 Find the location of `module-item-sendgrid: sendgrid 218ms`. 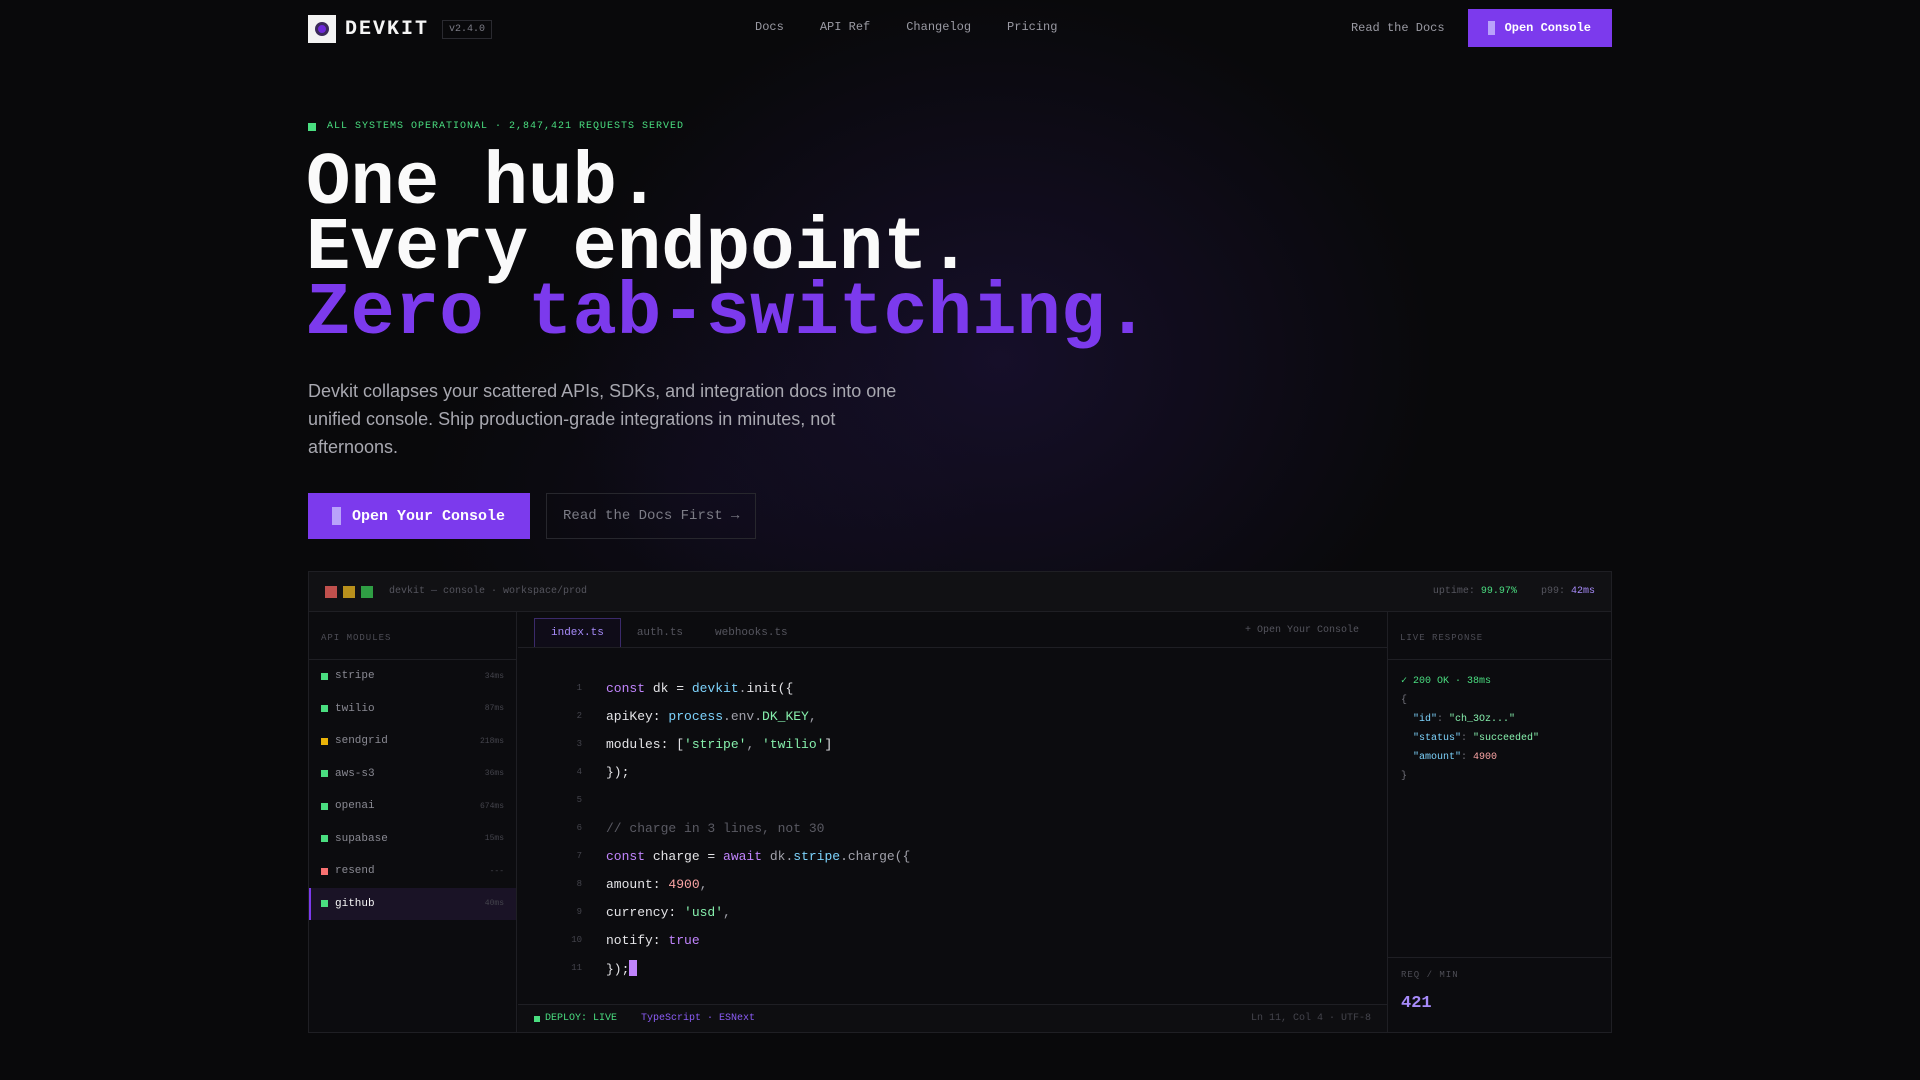

module-item-sendgrid: sendgrid 218ms is located at coordinates (412, 741).